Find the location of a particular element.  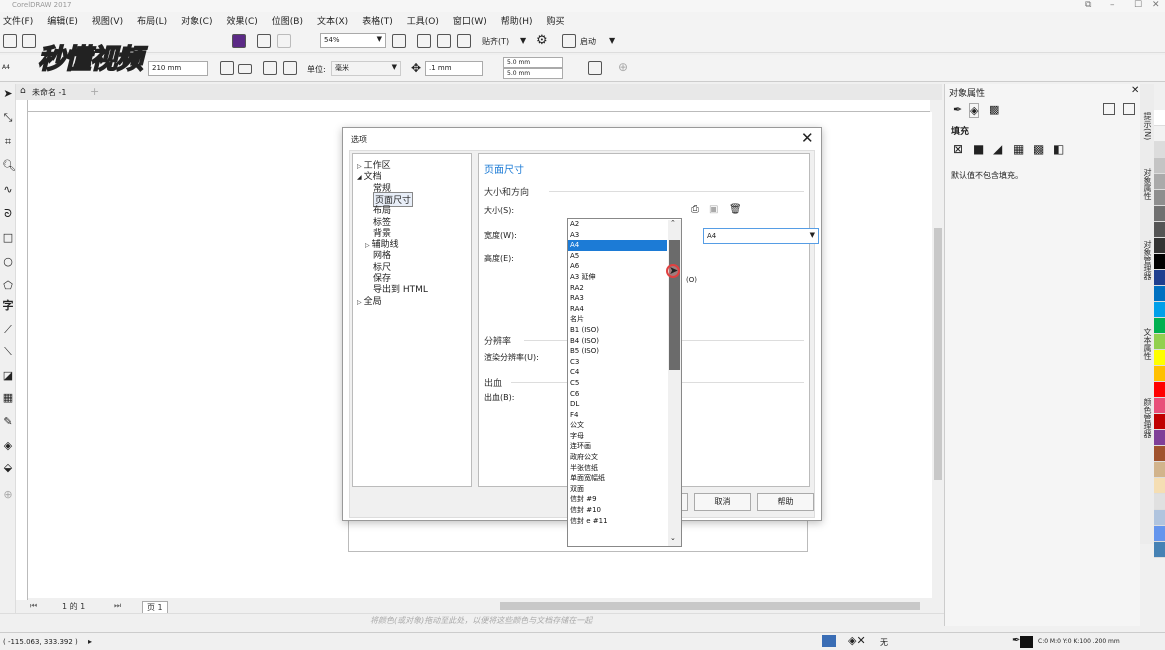

size-option: 信封 #10 is located at coordinates (617, 510).